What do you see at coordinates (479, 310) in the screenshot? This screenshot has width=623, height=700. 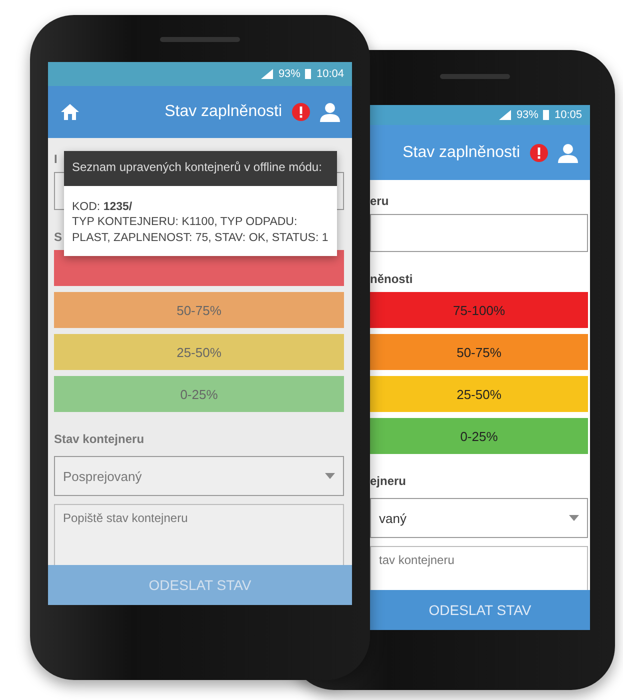 I see `fill-level-button: 75-100%` at bounding box center [479, 310].